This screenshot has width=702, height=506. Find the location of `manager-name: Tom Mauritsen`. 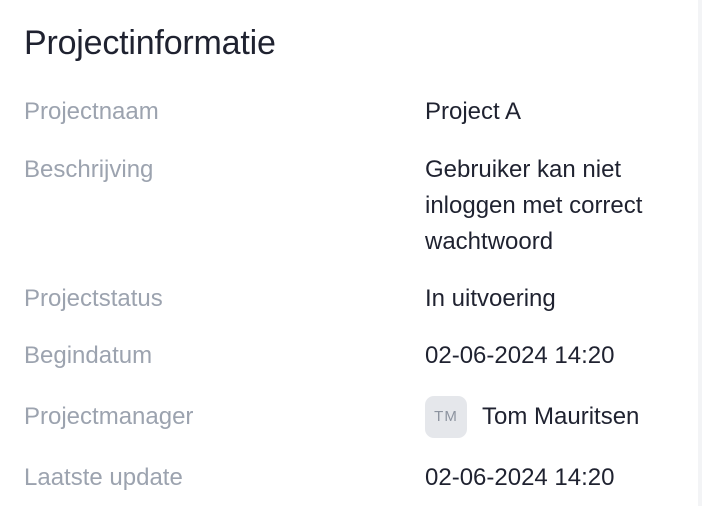

manager-name: Tom Mauritsen is located at coordinates (561, 416).